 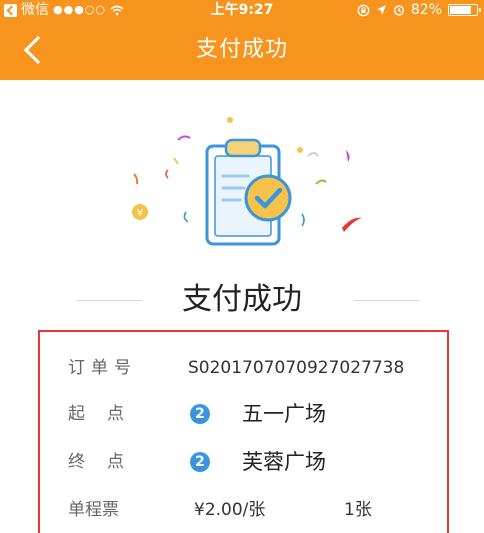 I want to click on check-circle-icon, so click(x=268, y=198).